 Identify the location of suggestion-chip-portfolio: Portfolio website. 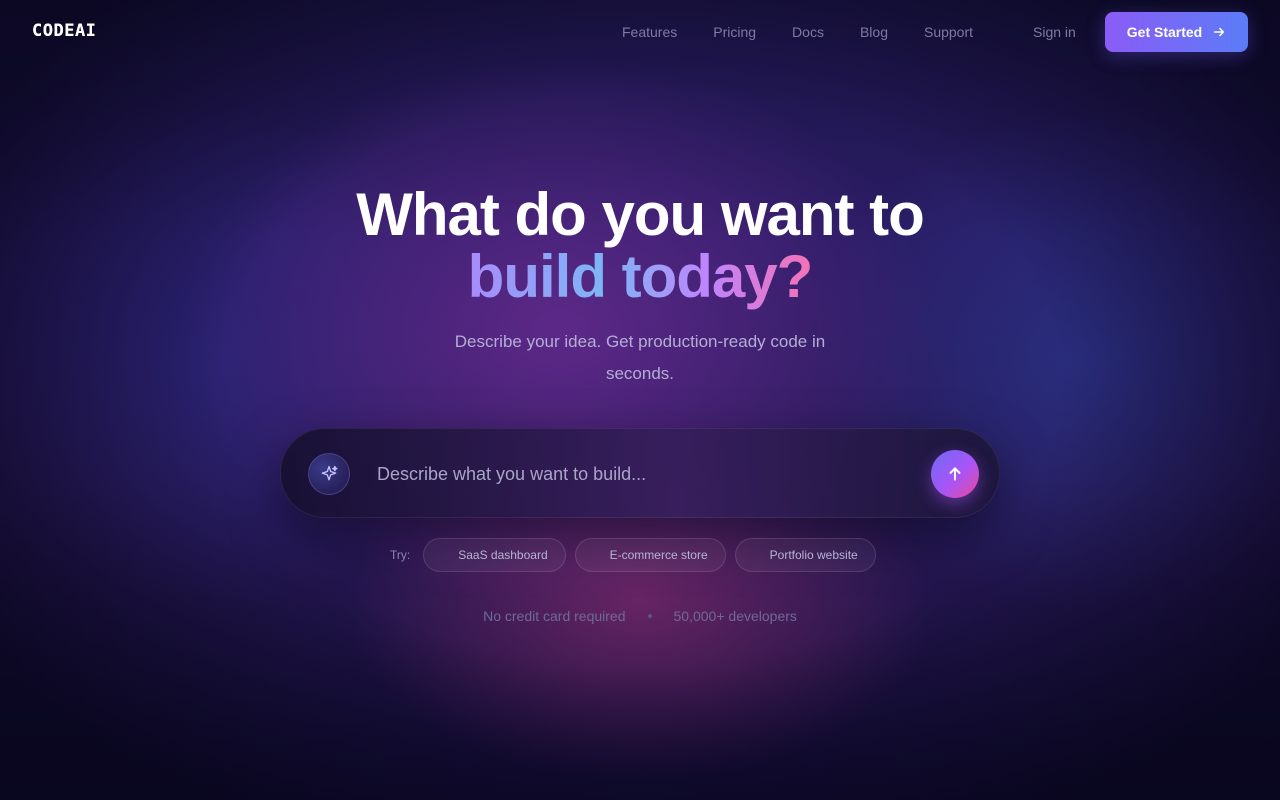
(805, 555).